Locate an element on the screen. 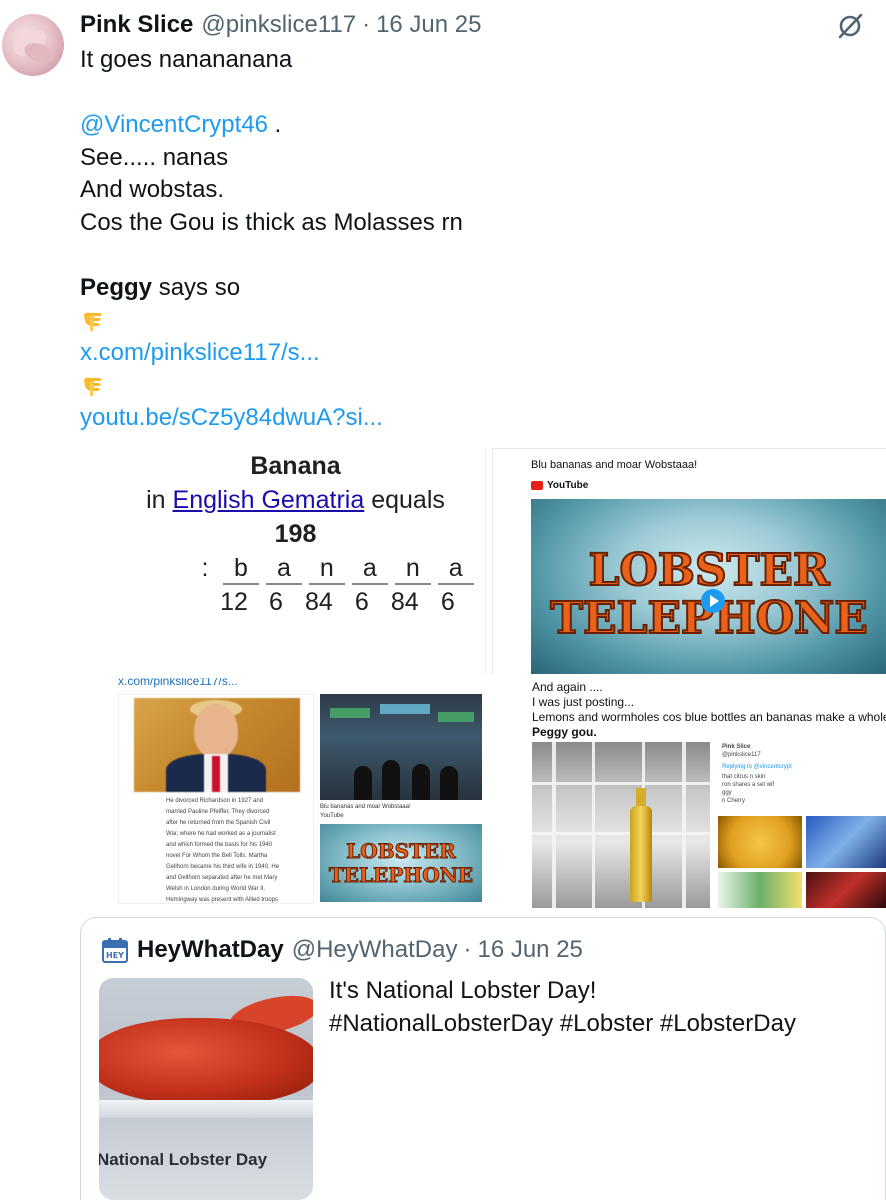 The width and height of the screenshot is (886, 1200). mini-post-line: ggy is located at coordinates (727, 793).